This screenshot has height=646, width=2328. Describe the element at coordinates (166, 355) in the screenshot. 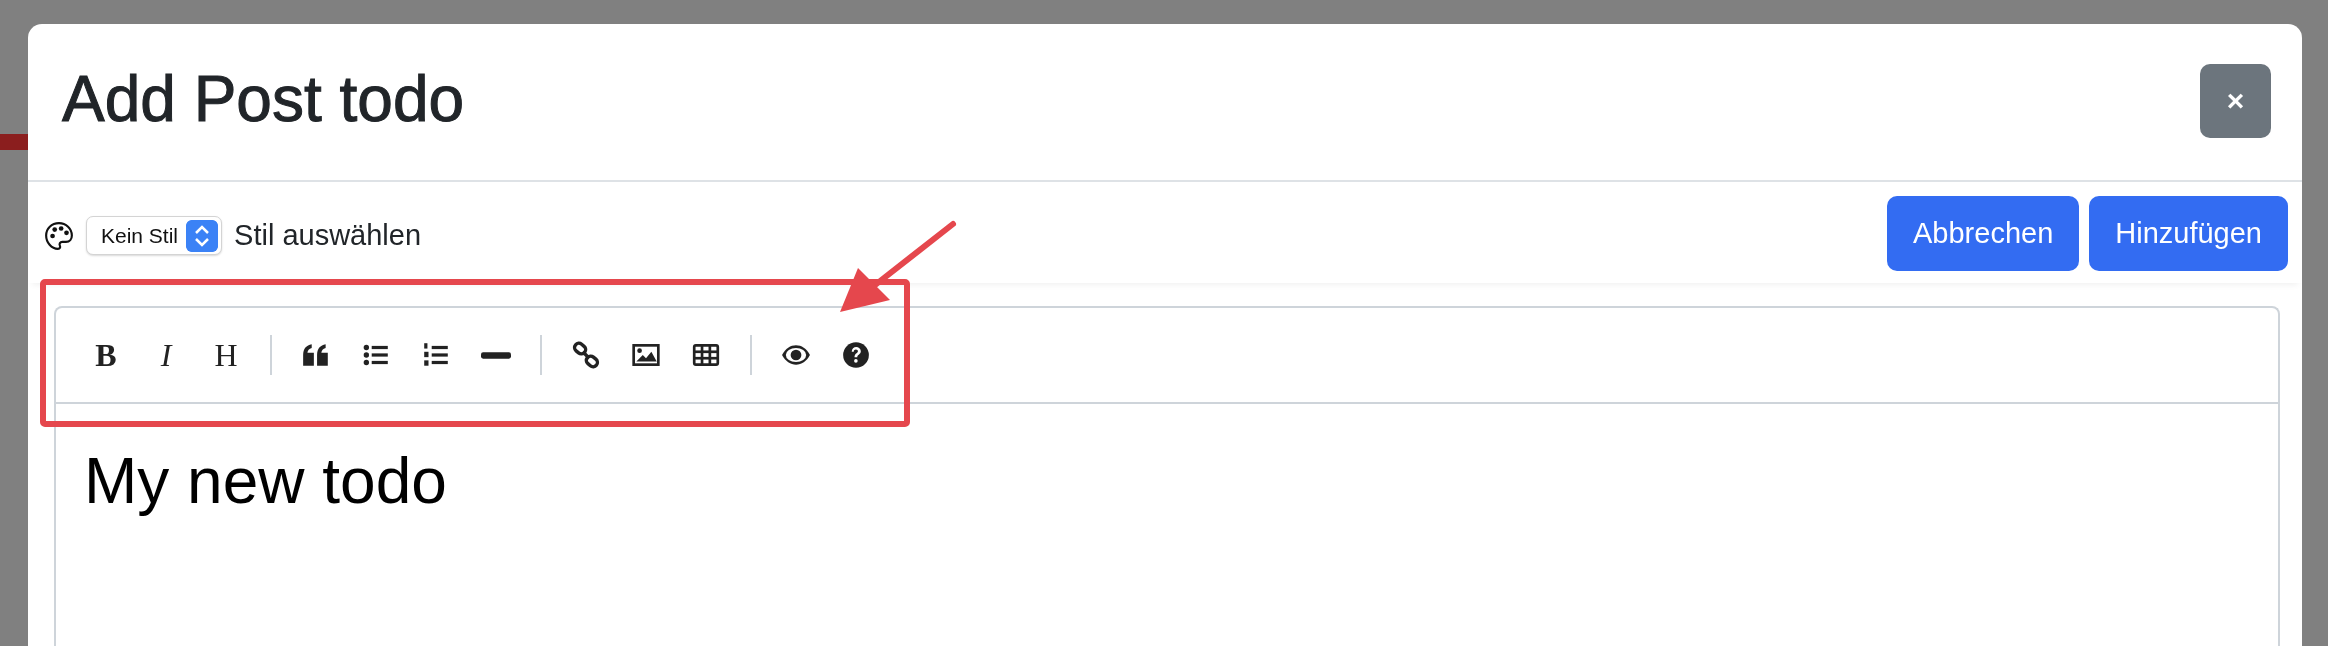

I see `italic-button: I` at that location.